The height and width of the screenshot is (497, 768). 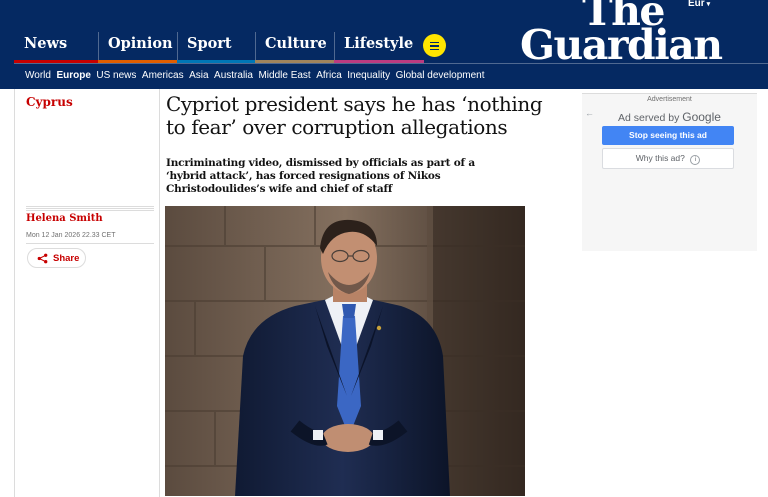 I want to click on pillar-culture-label: Culture, so click(x=296, y=43).